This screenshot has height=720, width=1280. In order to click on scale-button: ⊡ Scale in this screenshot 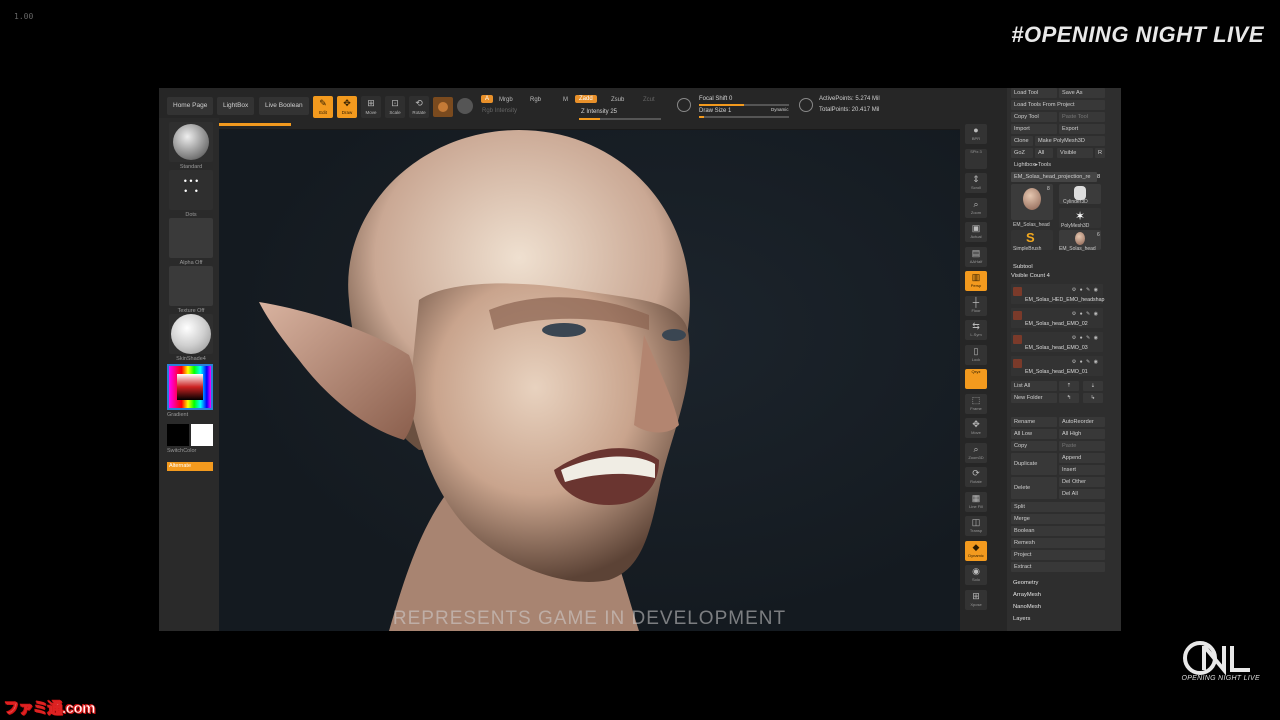, I will do `click(395, 107)`.